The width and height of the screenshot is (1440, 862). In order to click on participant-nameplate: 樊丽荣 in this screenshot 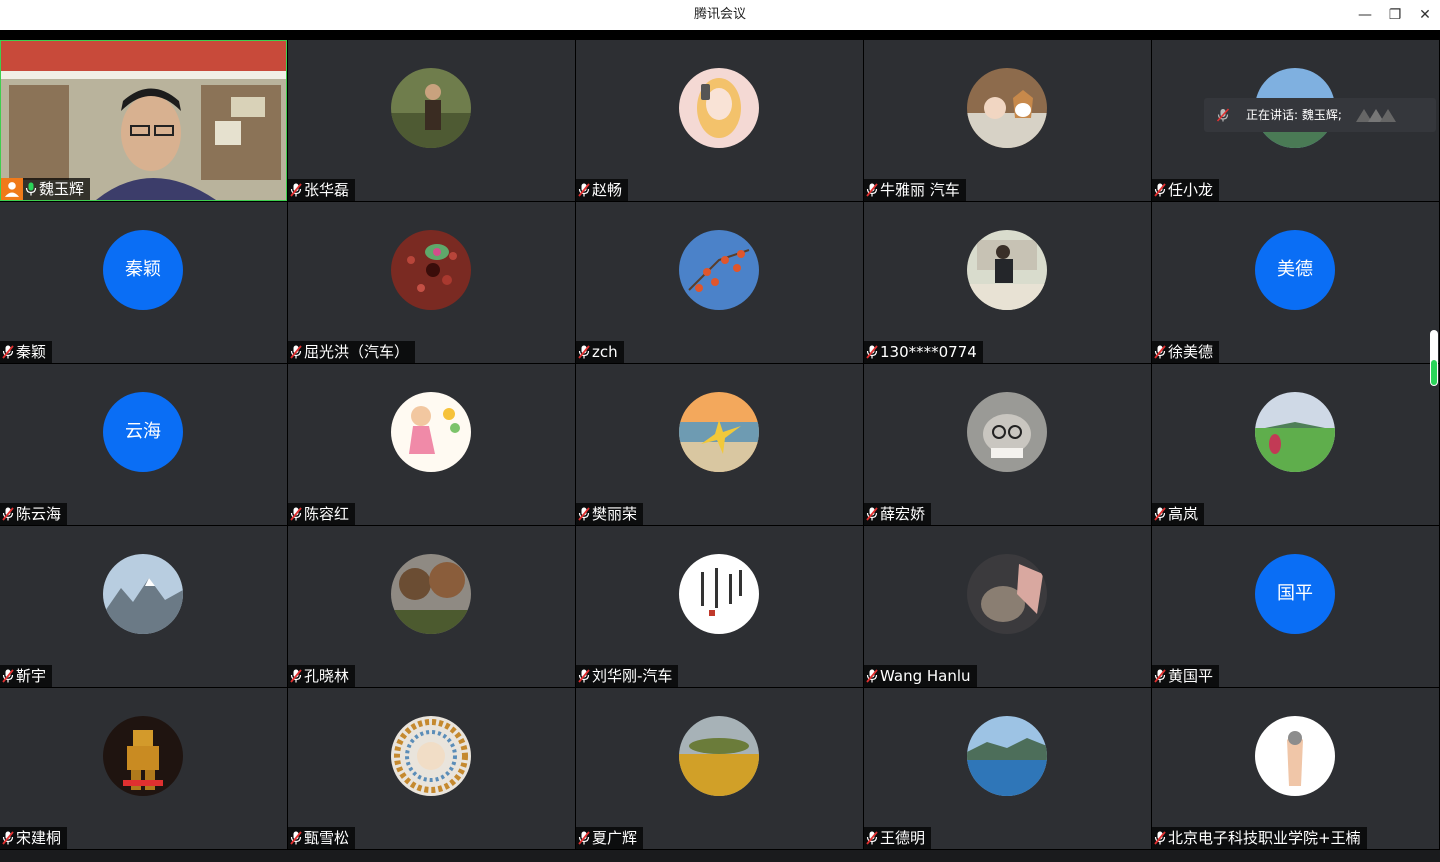, I will do `click(610, 514)`.